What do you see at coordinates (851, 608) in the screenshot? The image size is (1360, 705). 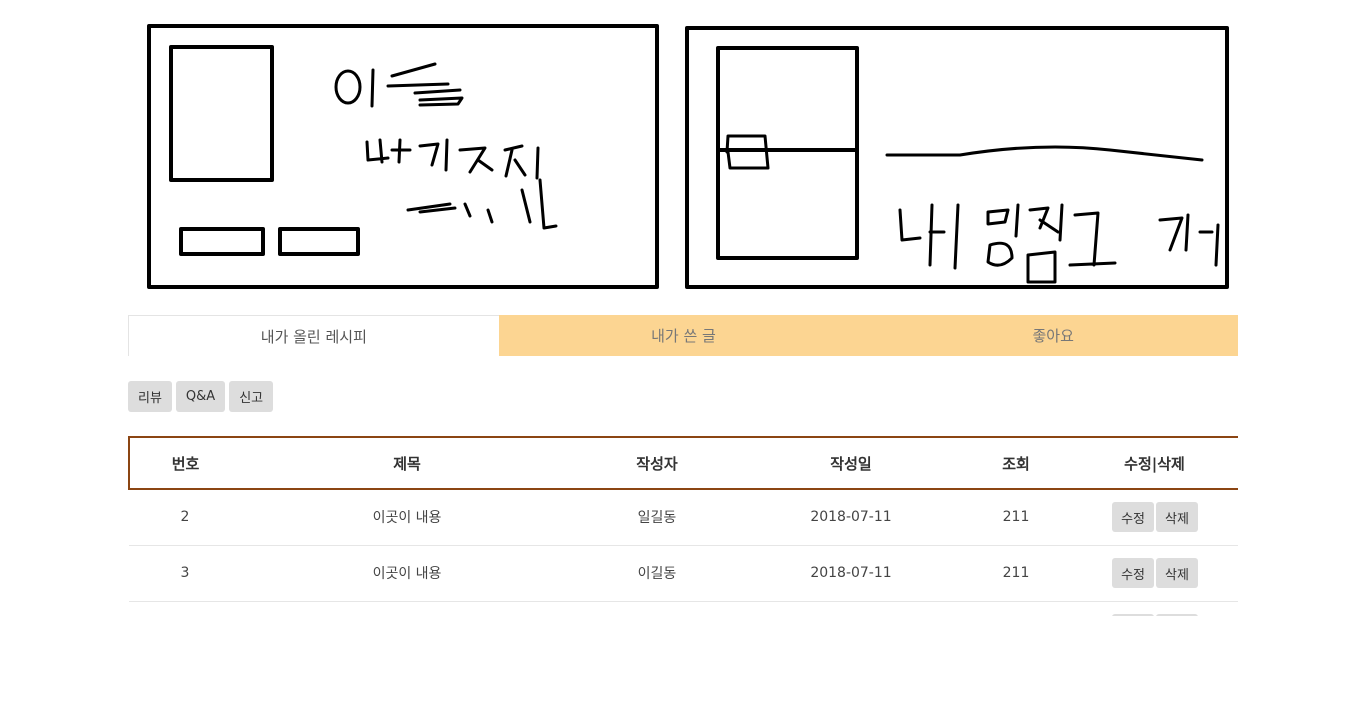 I see `row-date` at bounding box center [851, 608].